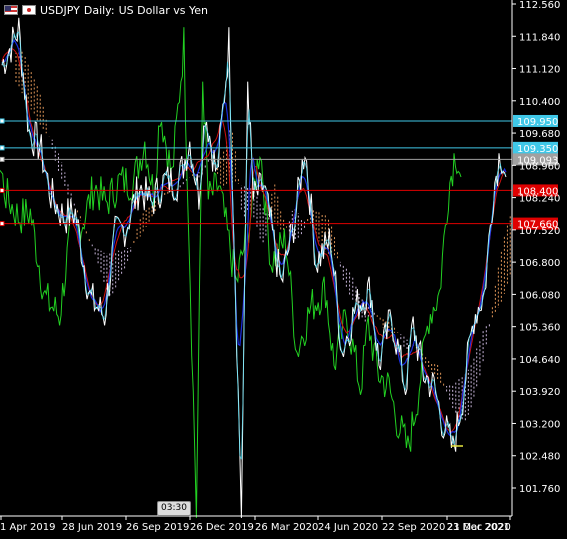  Describe the element at coordinates (539, 37) in the screenshot. I see `price-tick-label: 111.840` at that location.